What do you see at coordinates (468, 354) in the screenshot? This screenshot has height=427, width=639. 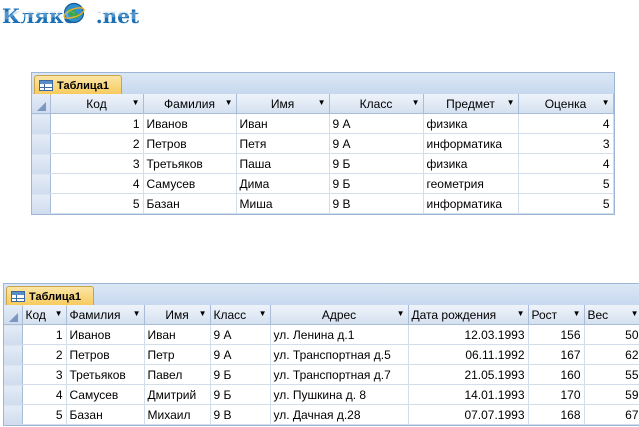 I see `cell: 06.11.1992` at bounding box center [468, 354].